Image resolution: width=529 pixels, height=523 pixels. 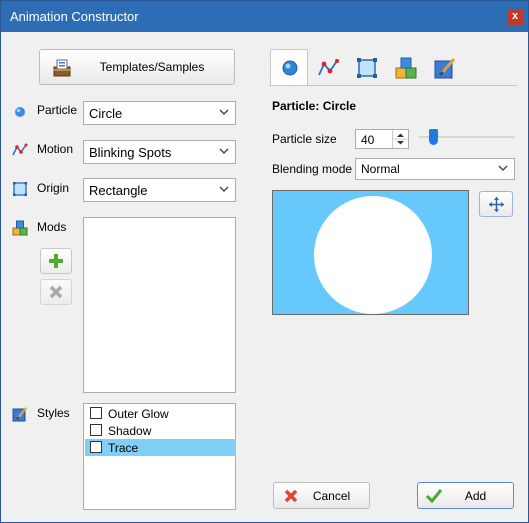 I want to click on motion-label: Motion, so click(x=55, y=149).